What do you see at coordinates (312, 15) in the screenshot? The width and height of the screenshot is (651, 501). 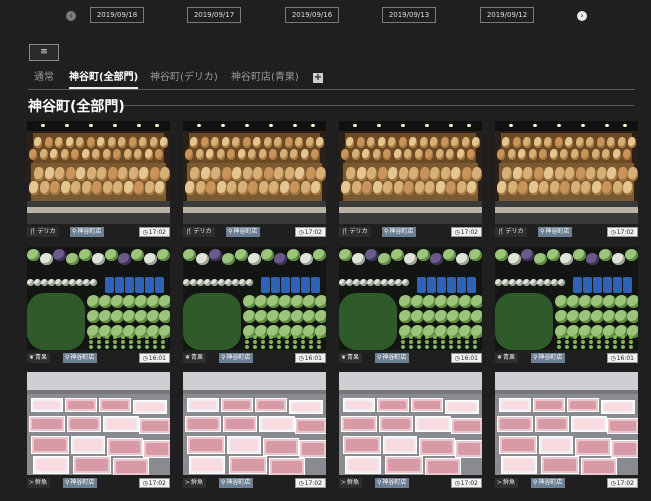 I see `date-button: 2019/09/16` at bounding box center [312, 15].